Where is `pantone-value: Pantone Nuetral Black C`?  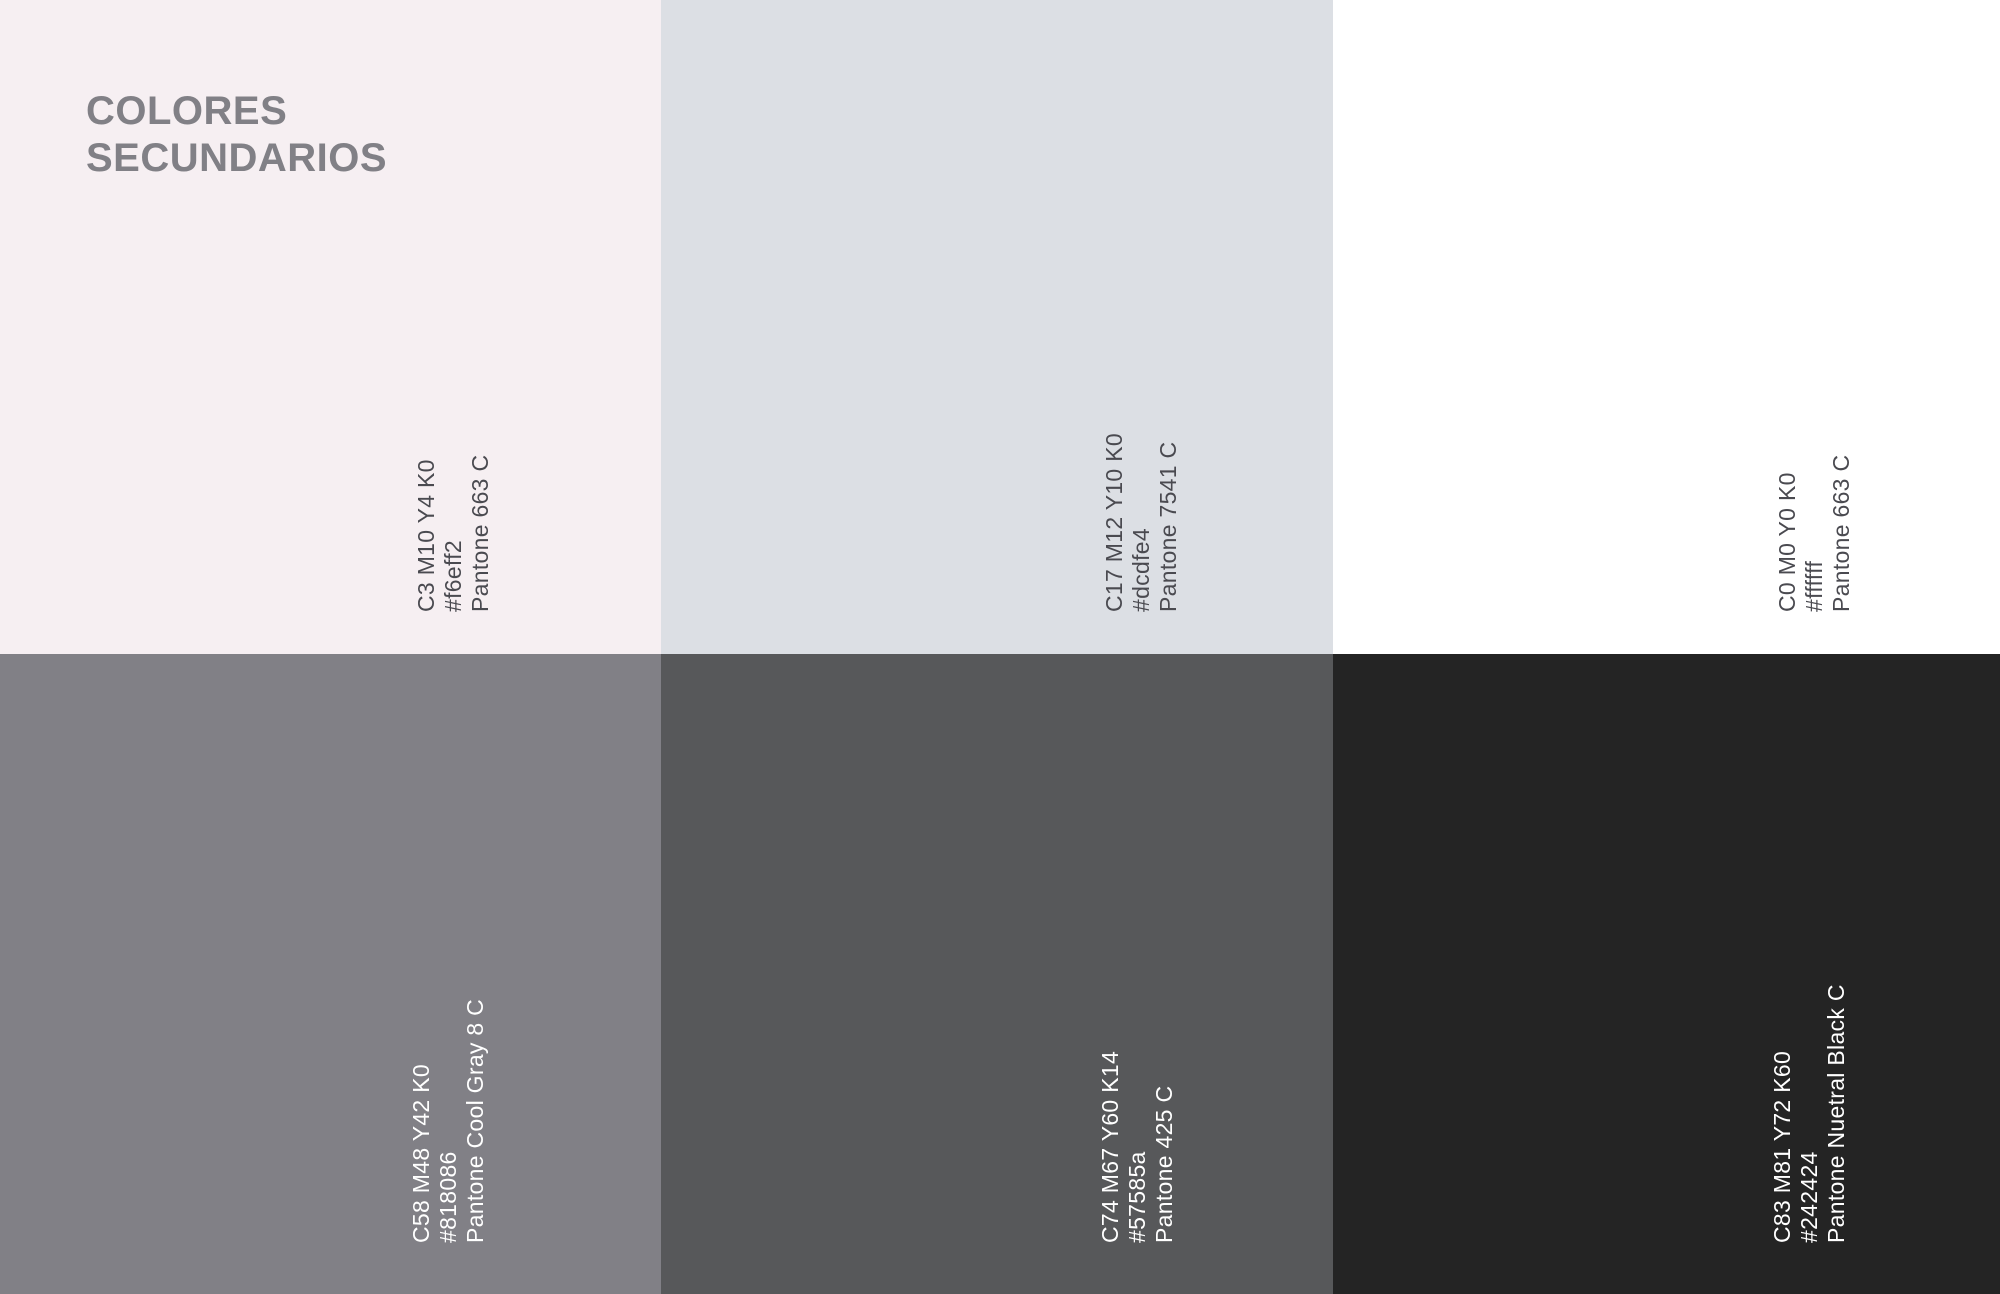 pantone-value: Pantone Nuetral Black C is located at coordinates (1836, 1113).